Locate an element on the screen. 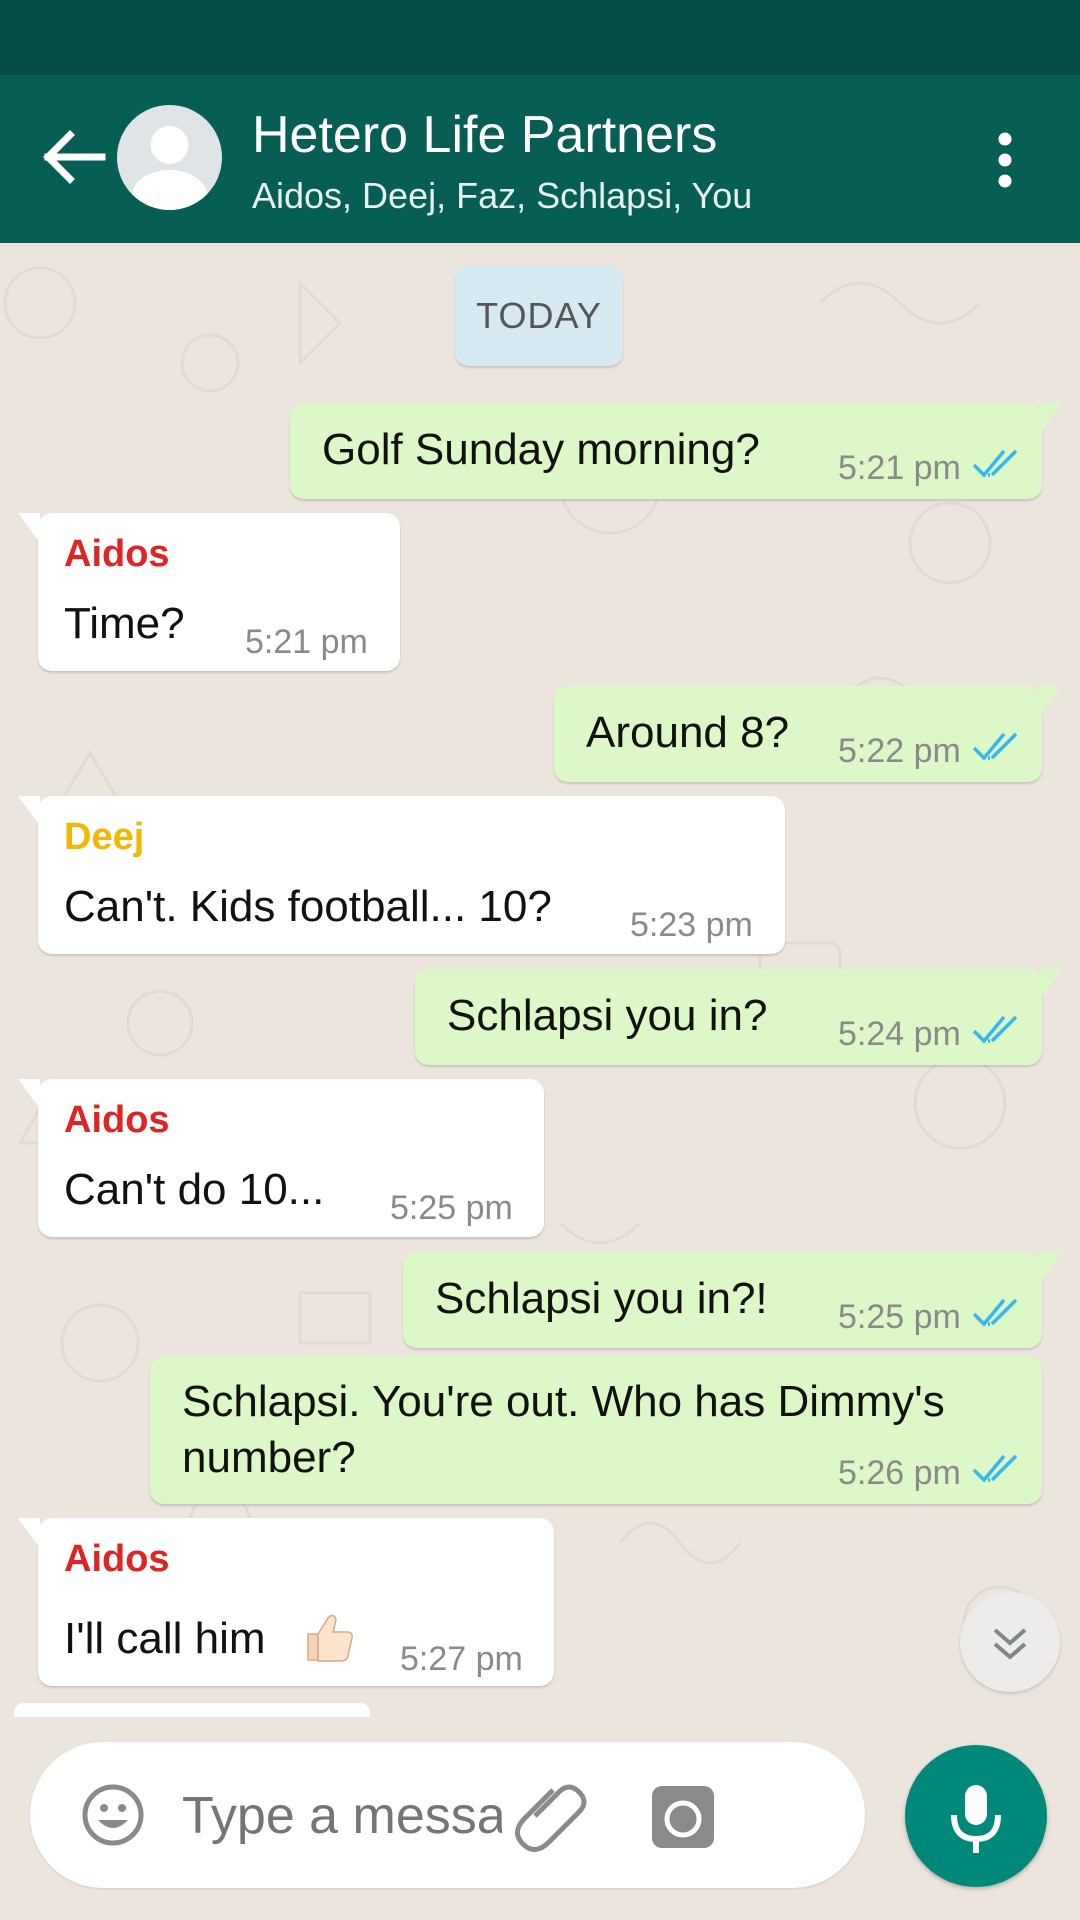  message-outgoing: Schlapsi you in?! 5:25 pm is located at coordinates (732, 1300).